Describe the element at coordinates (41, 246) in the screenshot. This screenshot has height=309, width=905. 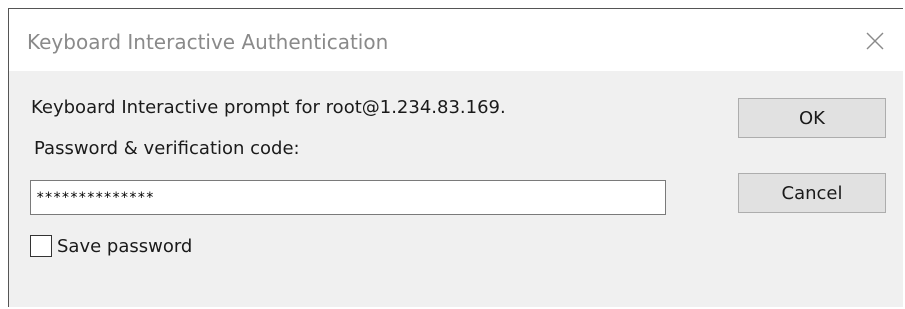
I see `save-password-checkbox` at that location.